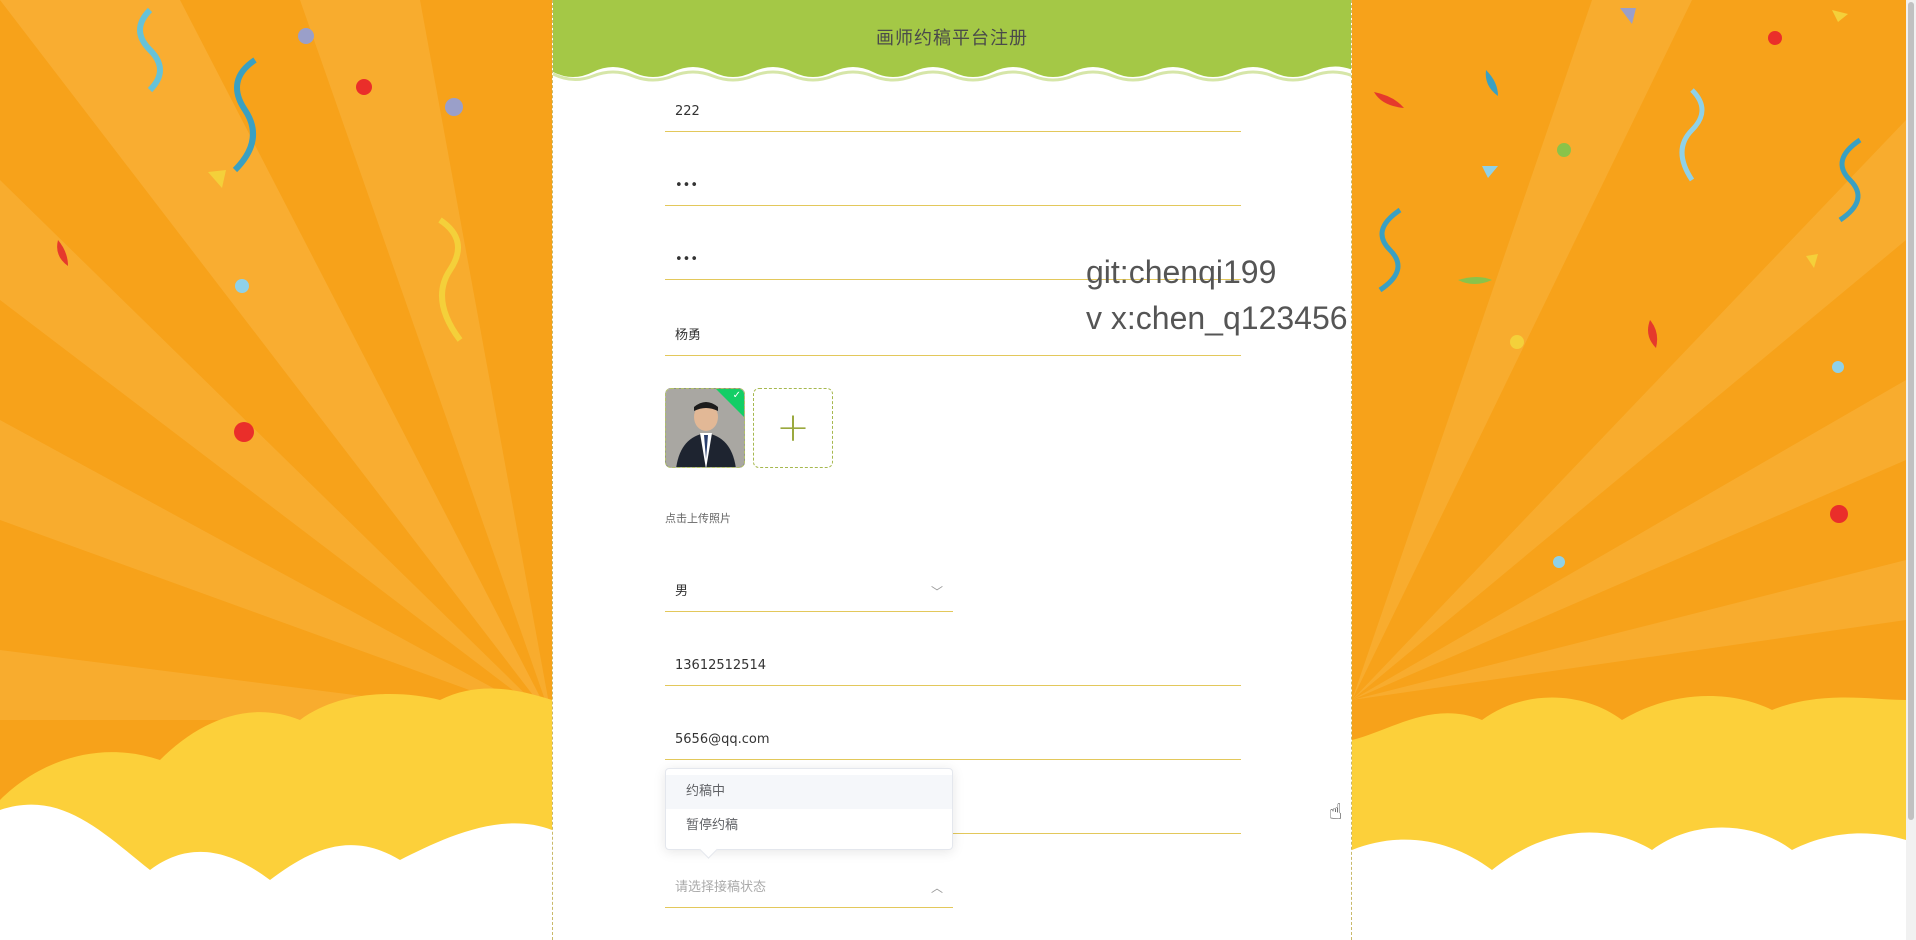 The width and height of the screenshot is (1916, 940). What do you see at coordinates (1181, 272) in the screenshot?
I see `watermark-line-1: git:chenqi199` at bounding box center [1181, 272].